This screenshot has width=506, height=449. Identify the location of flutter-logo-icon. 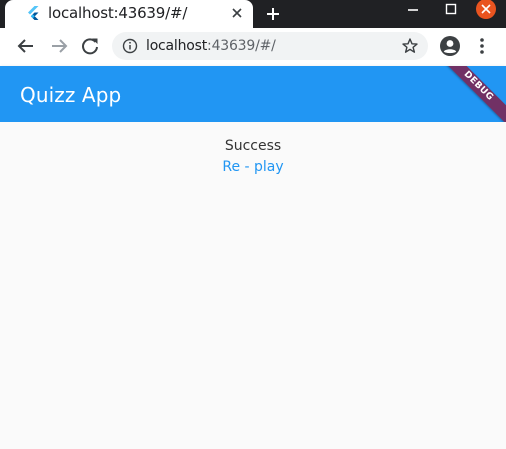
(33, 13).